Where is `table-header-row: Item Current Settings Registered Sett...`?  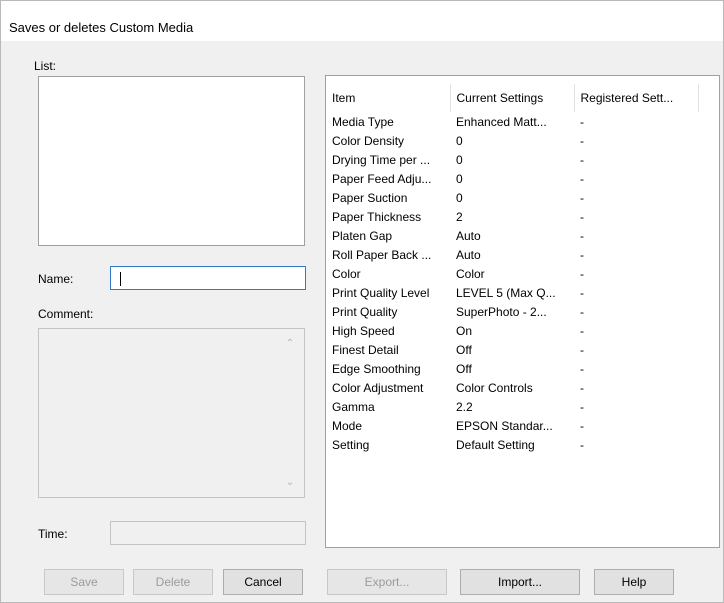 table-header-row: Item Current Settings Registered Sett... is located at coordinates (515, 98).